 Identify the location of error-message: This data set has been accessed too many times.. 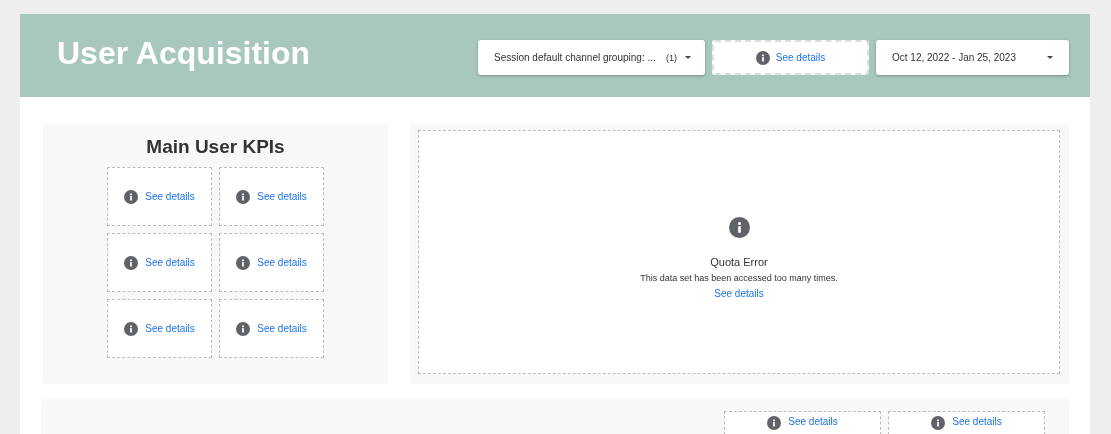
(739, 278).